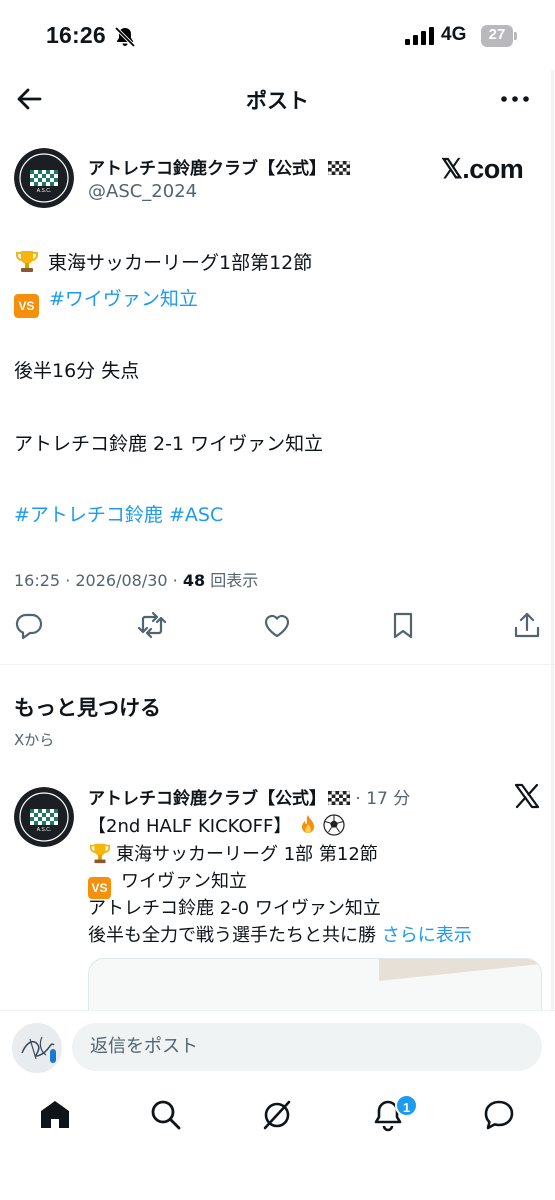  Describe the element at coordinates (427, 935) in the screenshot. I see `show-more-link: さらに表示` at that location.